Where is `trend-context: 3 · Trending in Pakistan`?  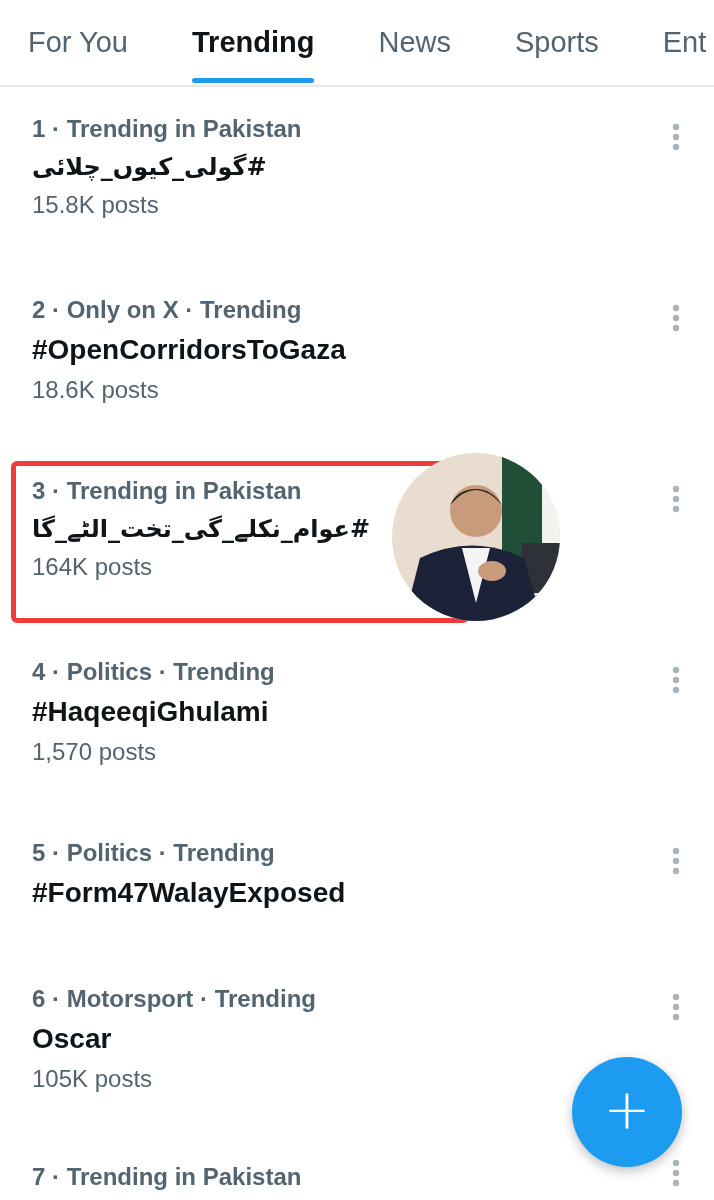 trend-context: 3 · Trending in Pakistan is located at coordinates (167, 491).